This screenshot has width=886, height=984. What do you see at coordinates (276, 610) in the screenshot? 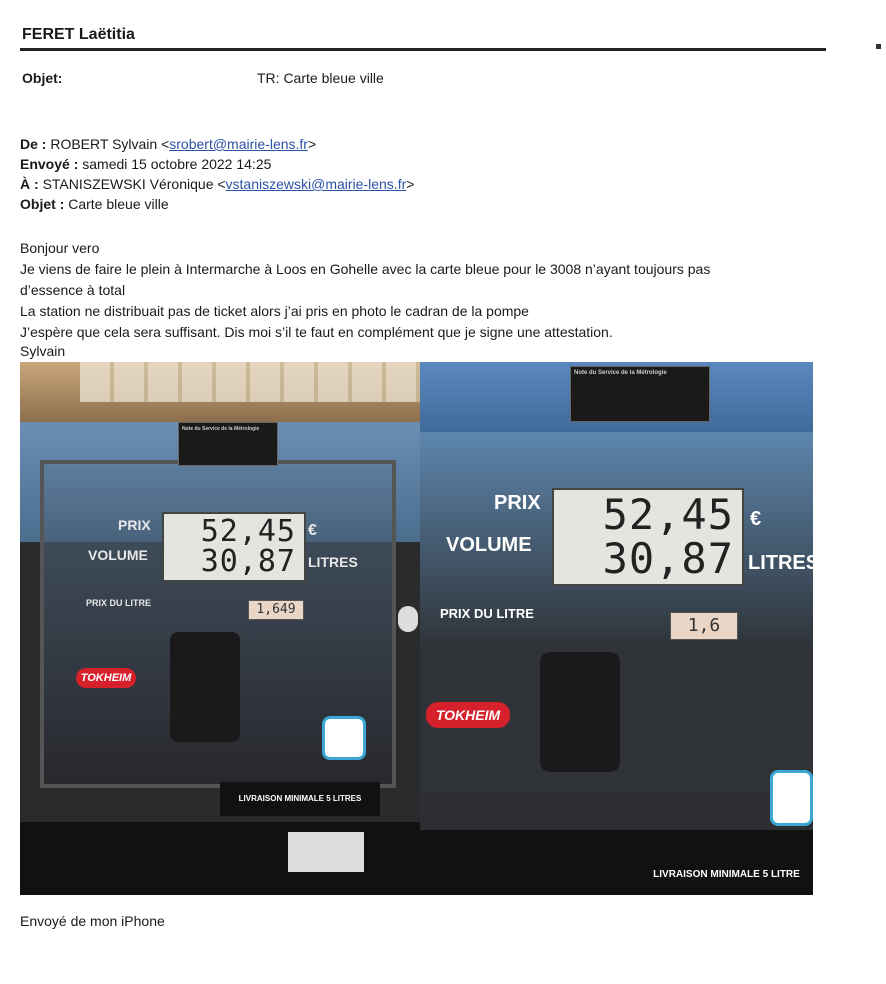
I see `unit-price-display: 1,649` at bounding box center [276, 610].